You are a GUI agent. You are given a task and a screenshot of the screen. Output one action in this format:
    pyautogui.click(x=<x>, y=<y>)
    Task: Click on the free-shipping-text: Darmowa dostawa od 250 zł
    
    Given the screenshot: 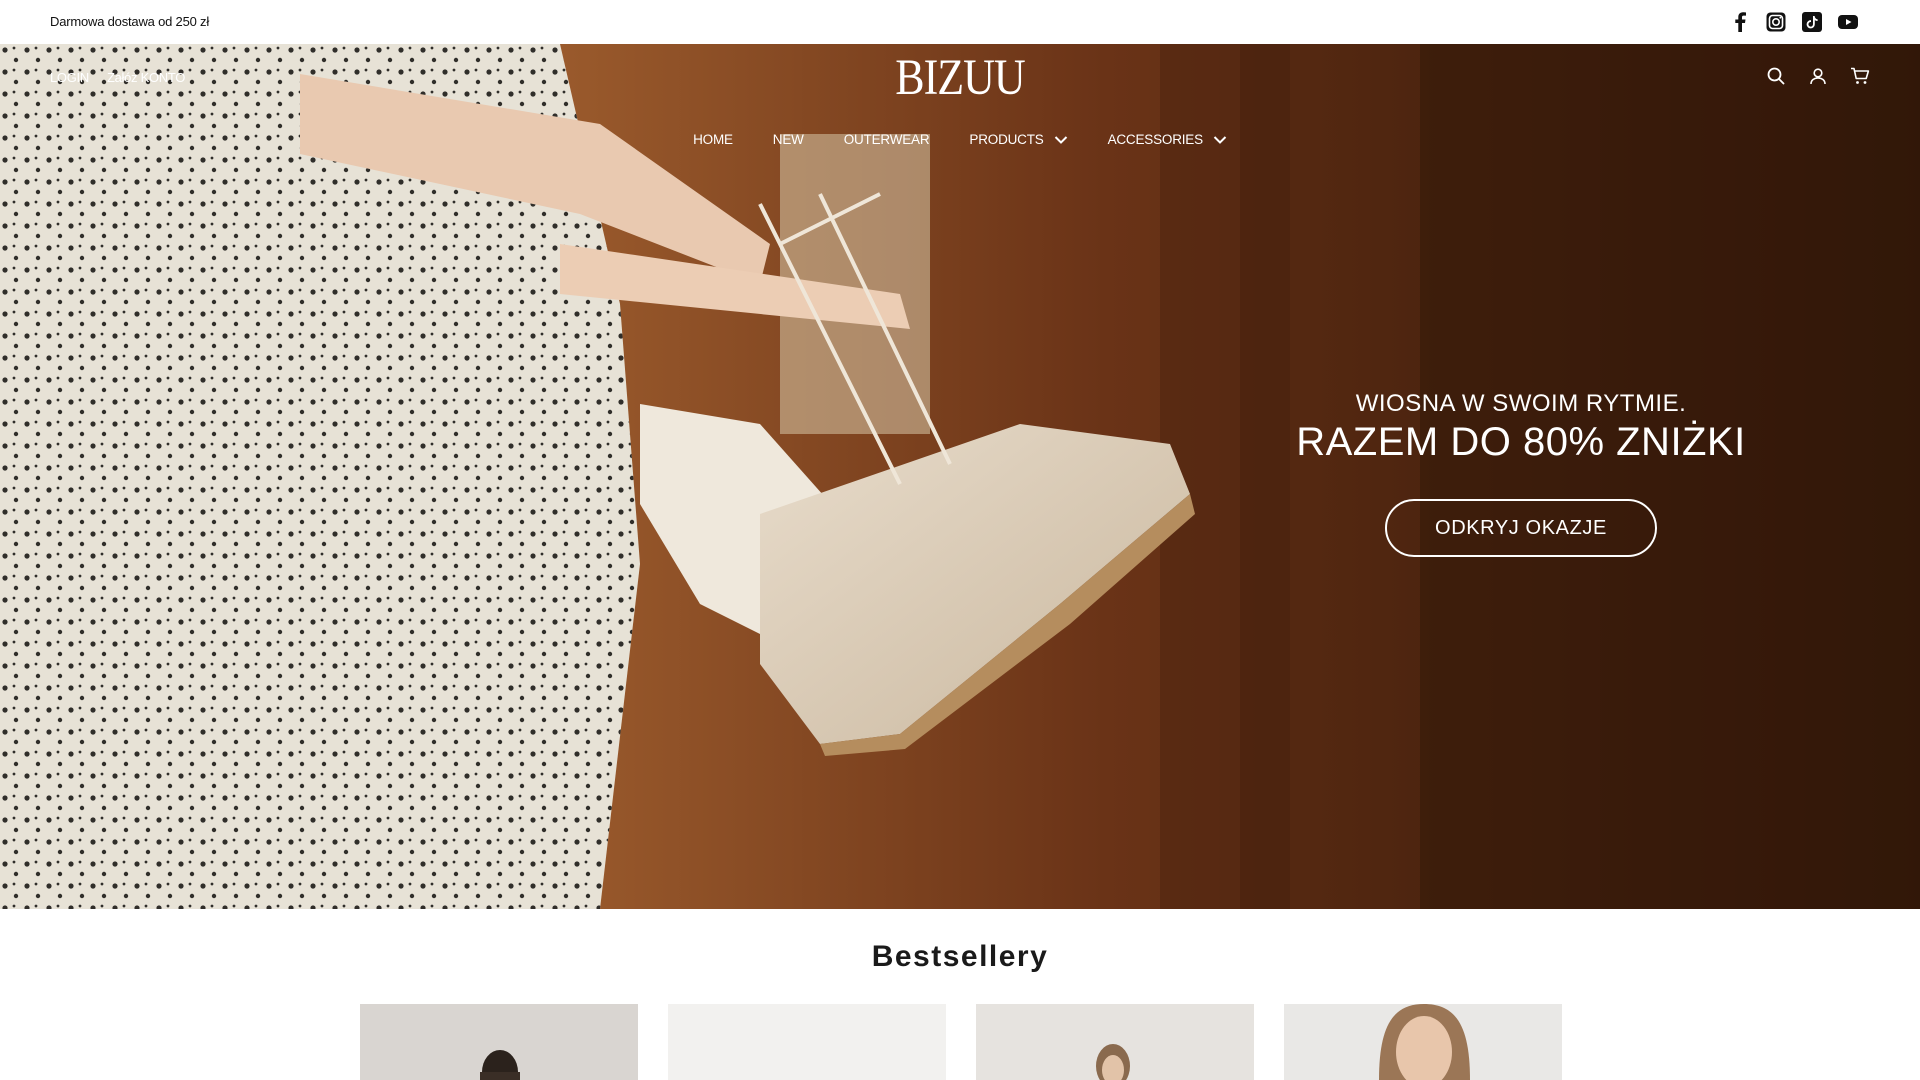 What is the action you would take?
    pyautogui.click(x=130, y=21)
    